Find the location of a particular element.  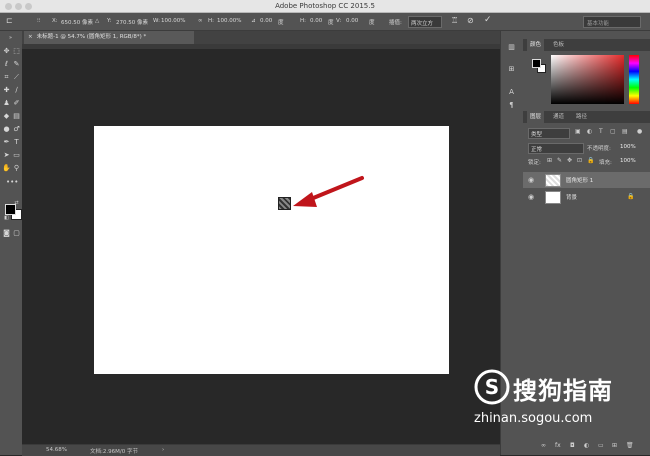

lock-all-icon: 🔒 is located at coordinates (590, 160).